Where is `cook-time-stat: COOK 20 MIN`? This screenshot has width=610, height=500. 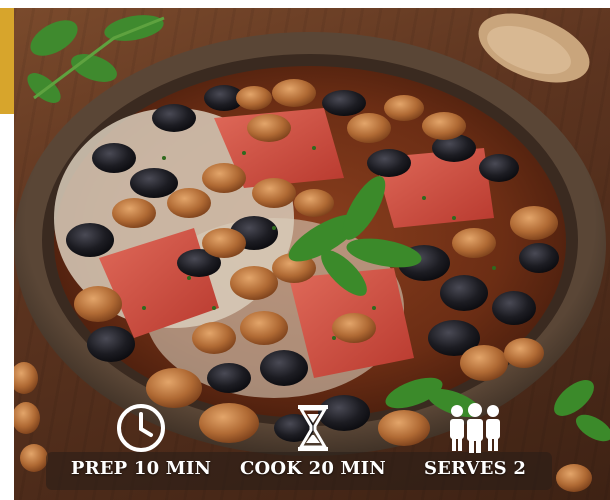 cook-time-stat: COOK 20 MIN is located at coordinates (313, 440).